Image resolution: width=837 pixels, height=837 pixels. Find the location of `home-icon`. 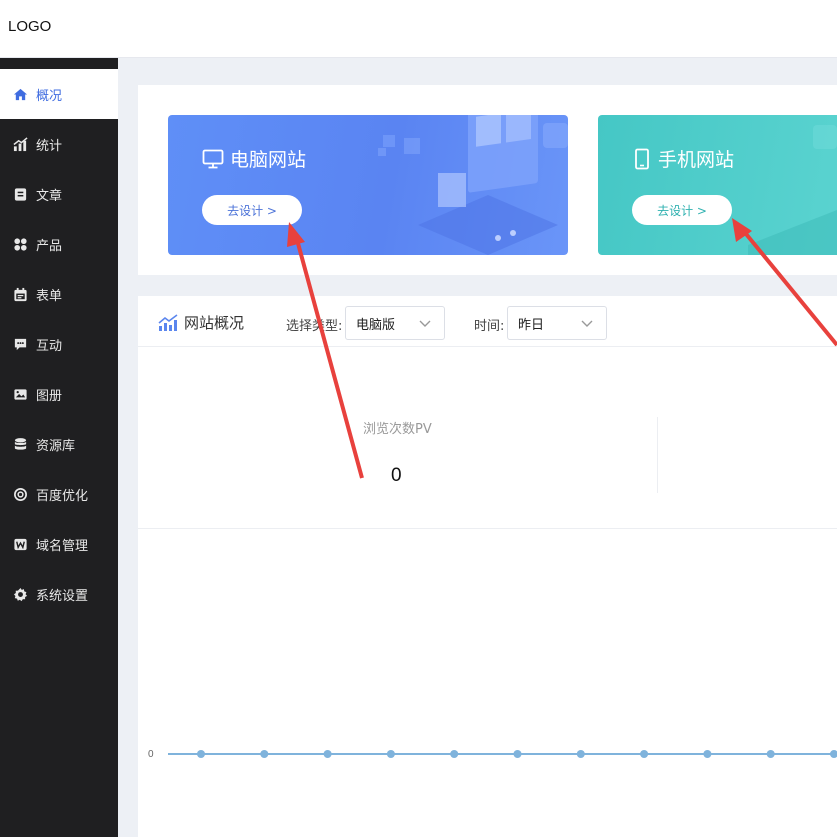

home-icon is located at coordinates (20, 94).